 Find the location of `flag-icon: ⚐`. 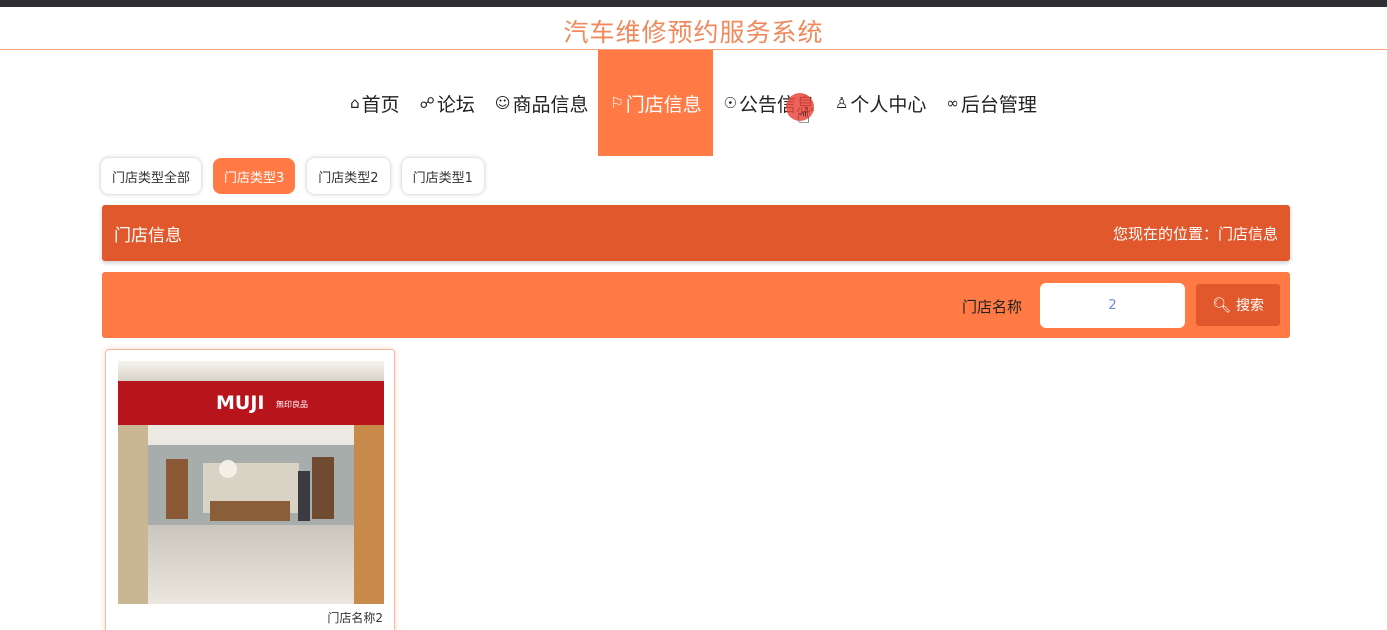

flag-icon: ⚐ is located at coordinates (617, 103).